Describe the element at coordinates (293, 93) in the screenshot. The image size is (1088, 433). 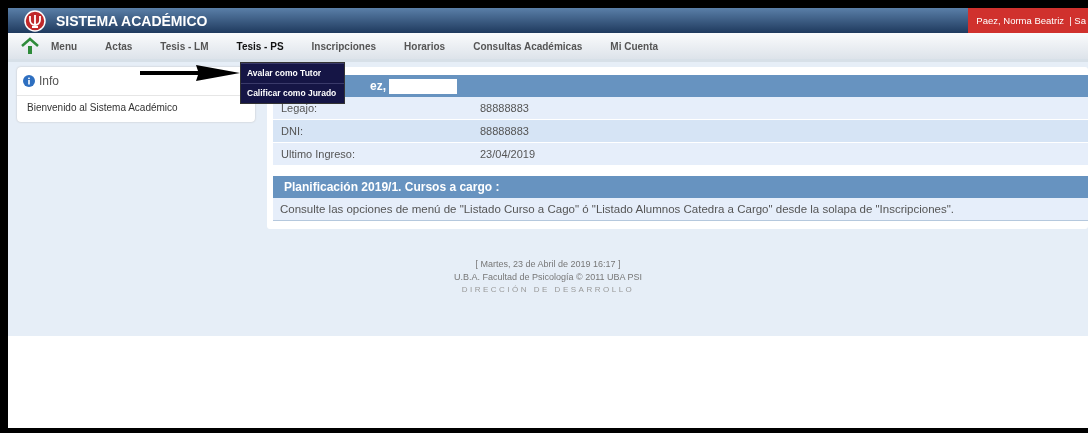
I see `menu-item: Calificar como Jurado` at that location.